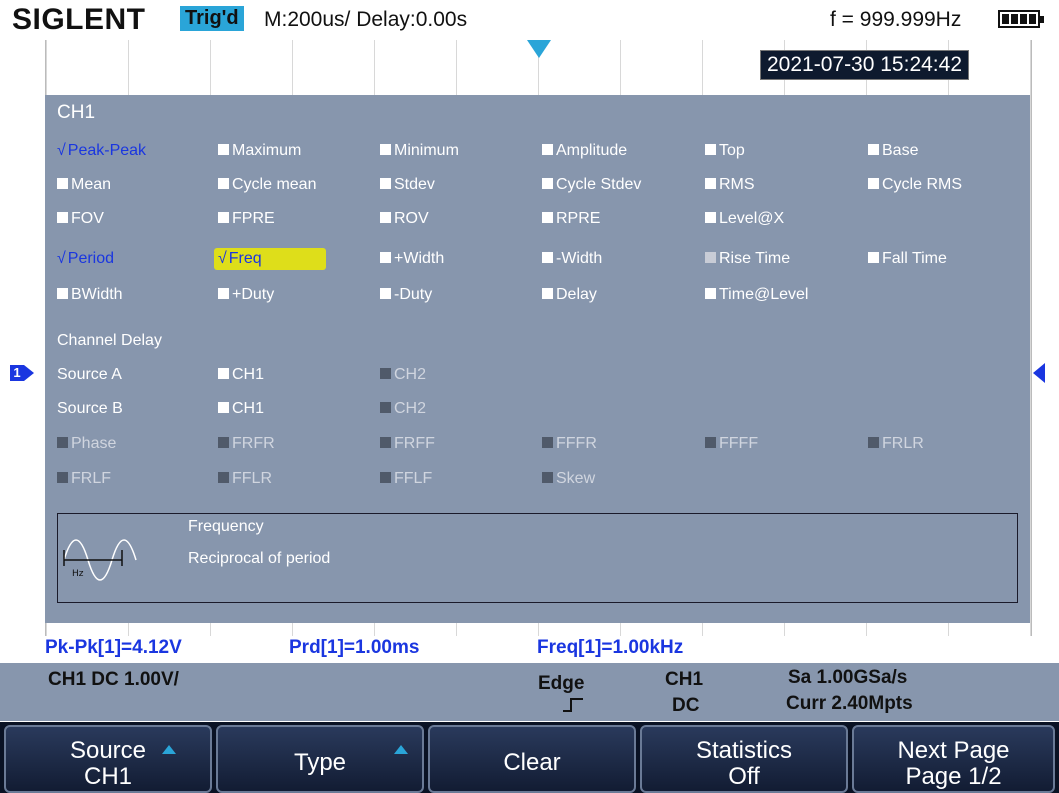 The width and height of the screenshot is (1059, 793). What do you see at coordinates (212, 18) in the screenshot?
I see `trigger-status-badge: Trig'd` at bounding box center [212, 18].